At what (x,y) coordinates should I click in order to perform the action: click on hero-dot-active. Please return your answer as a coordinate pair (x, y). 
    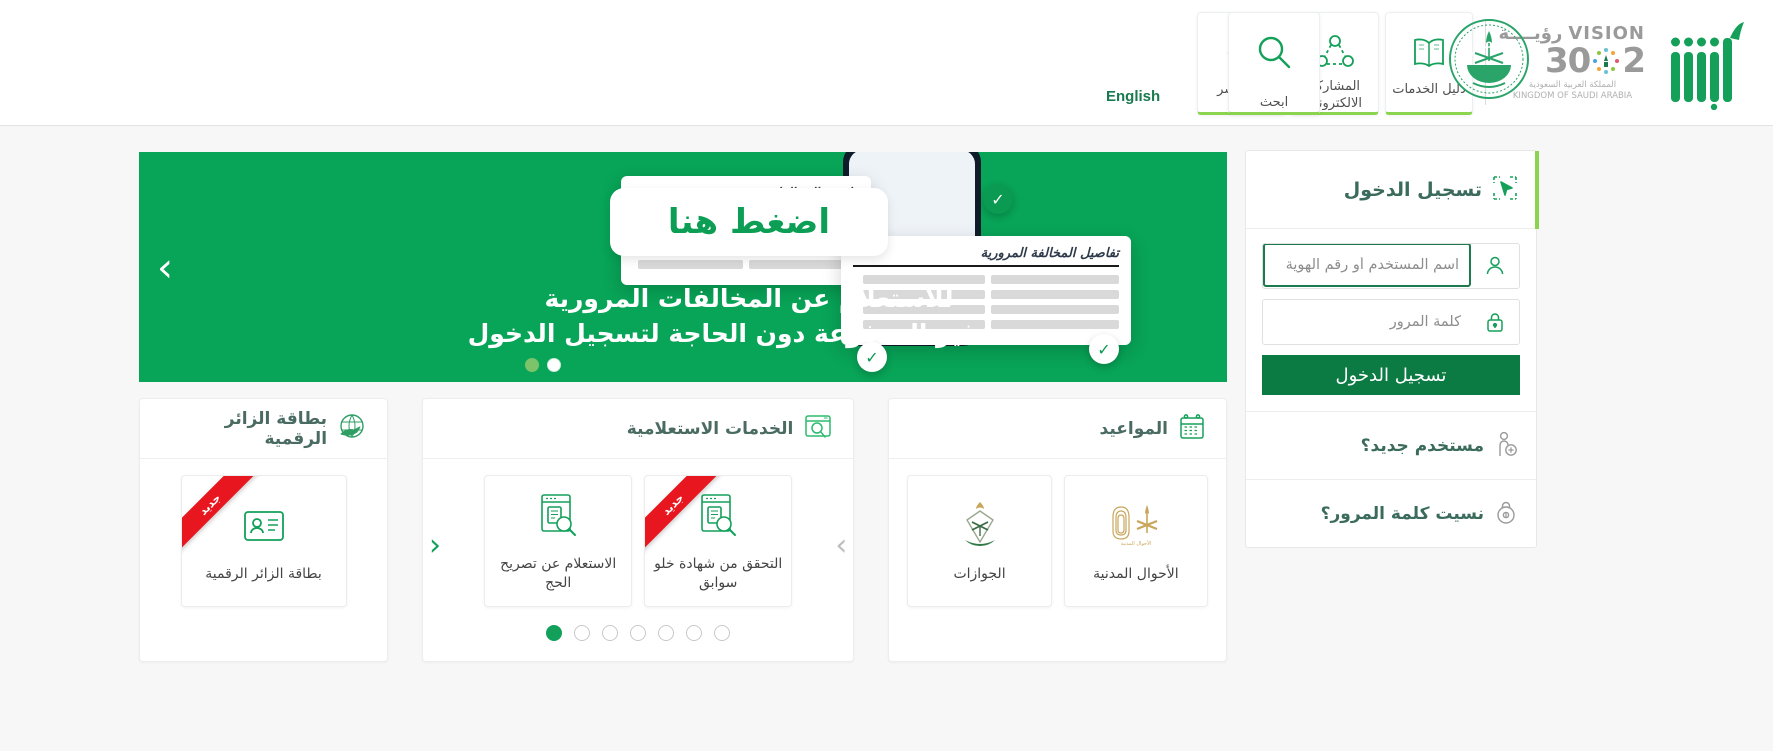
    Looking at the image, I should click on (532, 365).